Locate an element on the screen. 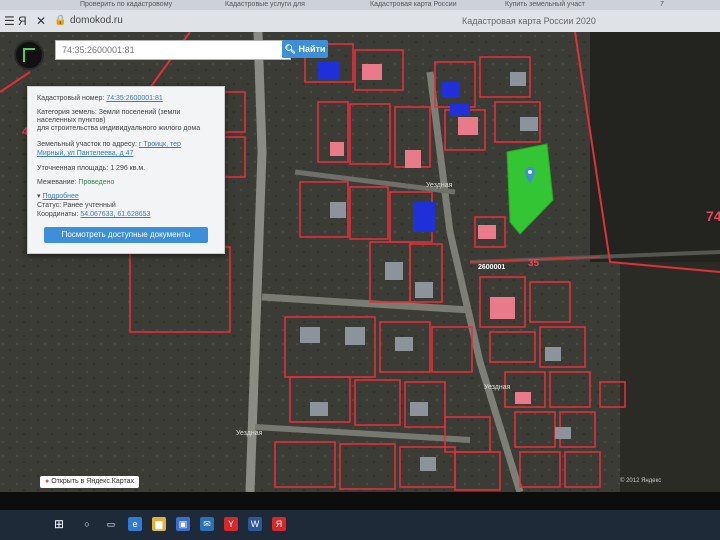  search-icon: 🔍︎ is located at coordinates (290, 49).